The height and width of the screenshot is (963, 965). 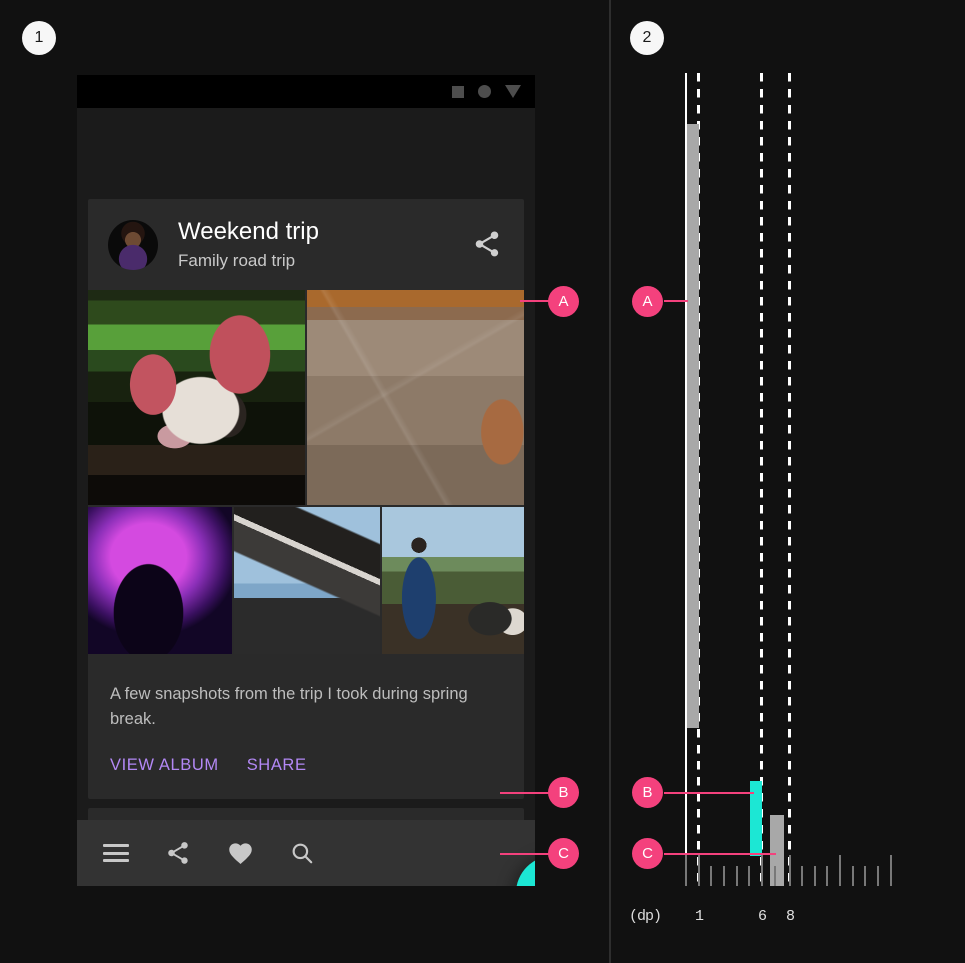 What do you see at coordinates (306, 753) in the screenshot?
I see `card-actions: VIEW ALBUM SHARE` at bounding box center [306, 753].